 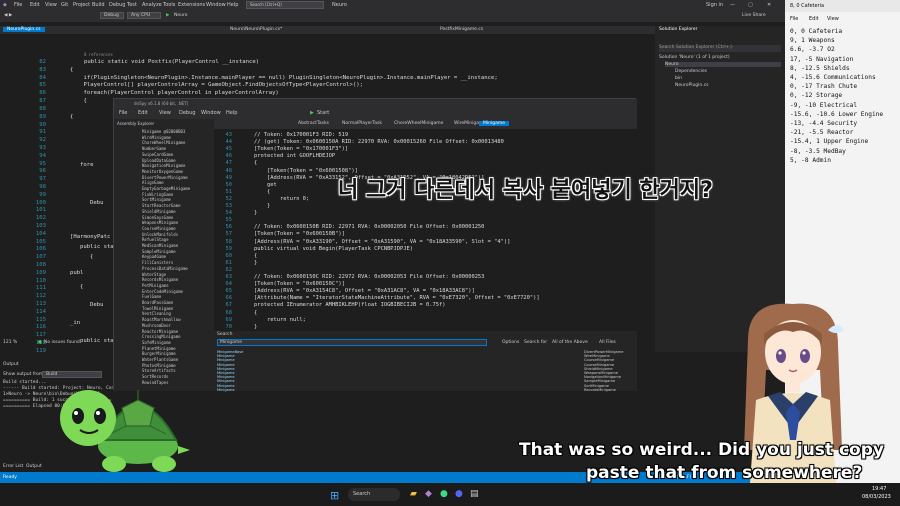 What do you see at coordinates (156, 342) in the screenshot?
I see `tree-item: SafeMinigame` at bounding box center [156, 342].